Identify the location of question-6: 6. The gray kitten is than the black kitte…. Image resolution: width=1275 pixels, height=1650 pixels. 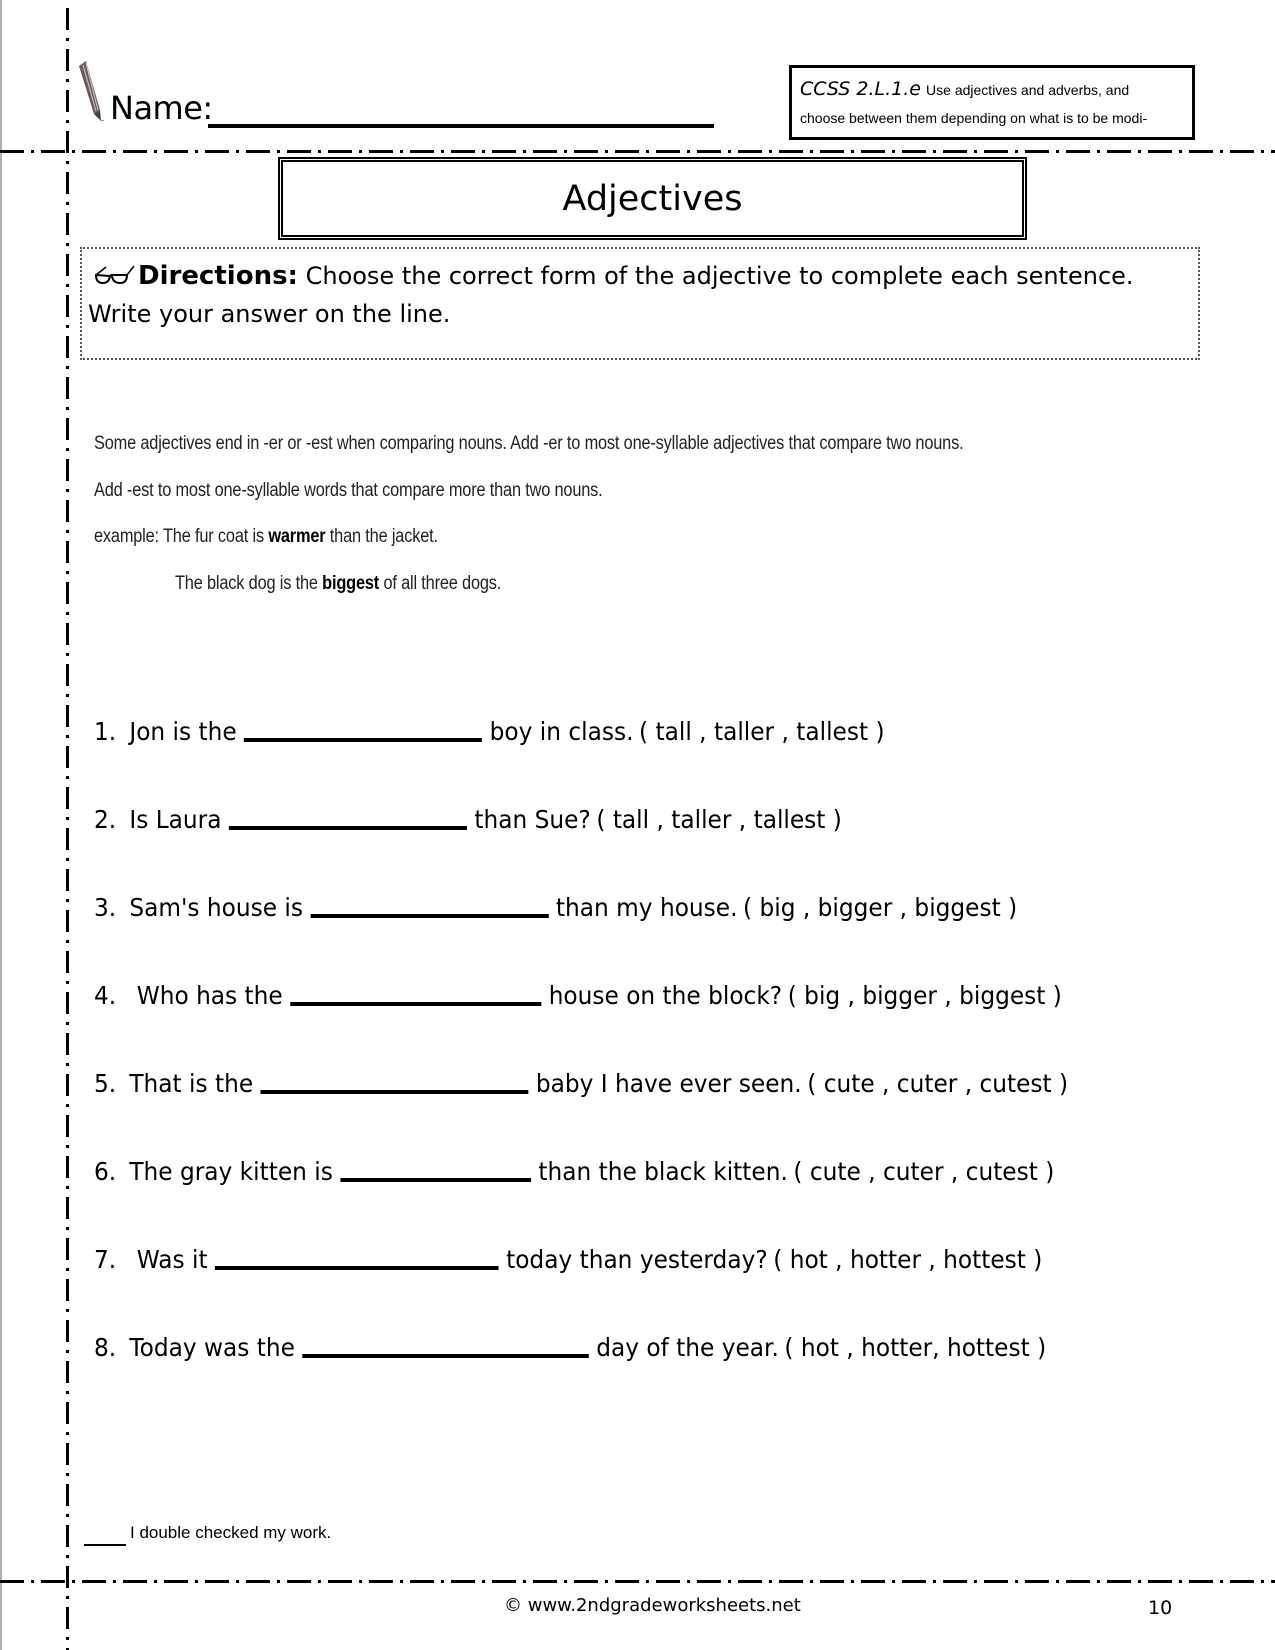
(574, 1172).